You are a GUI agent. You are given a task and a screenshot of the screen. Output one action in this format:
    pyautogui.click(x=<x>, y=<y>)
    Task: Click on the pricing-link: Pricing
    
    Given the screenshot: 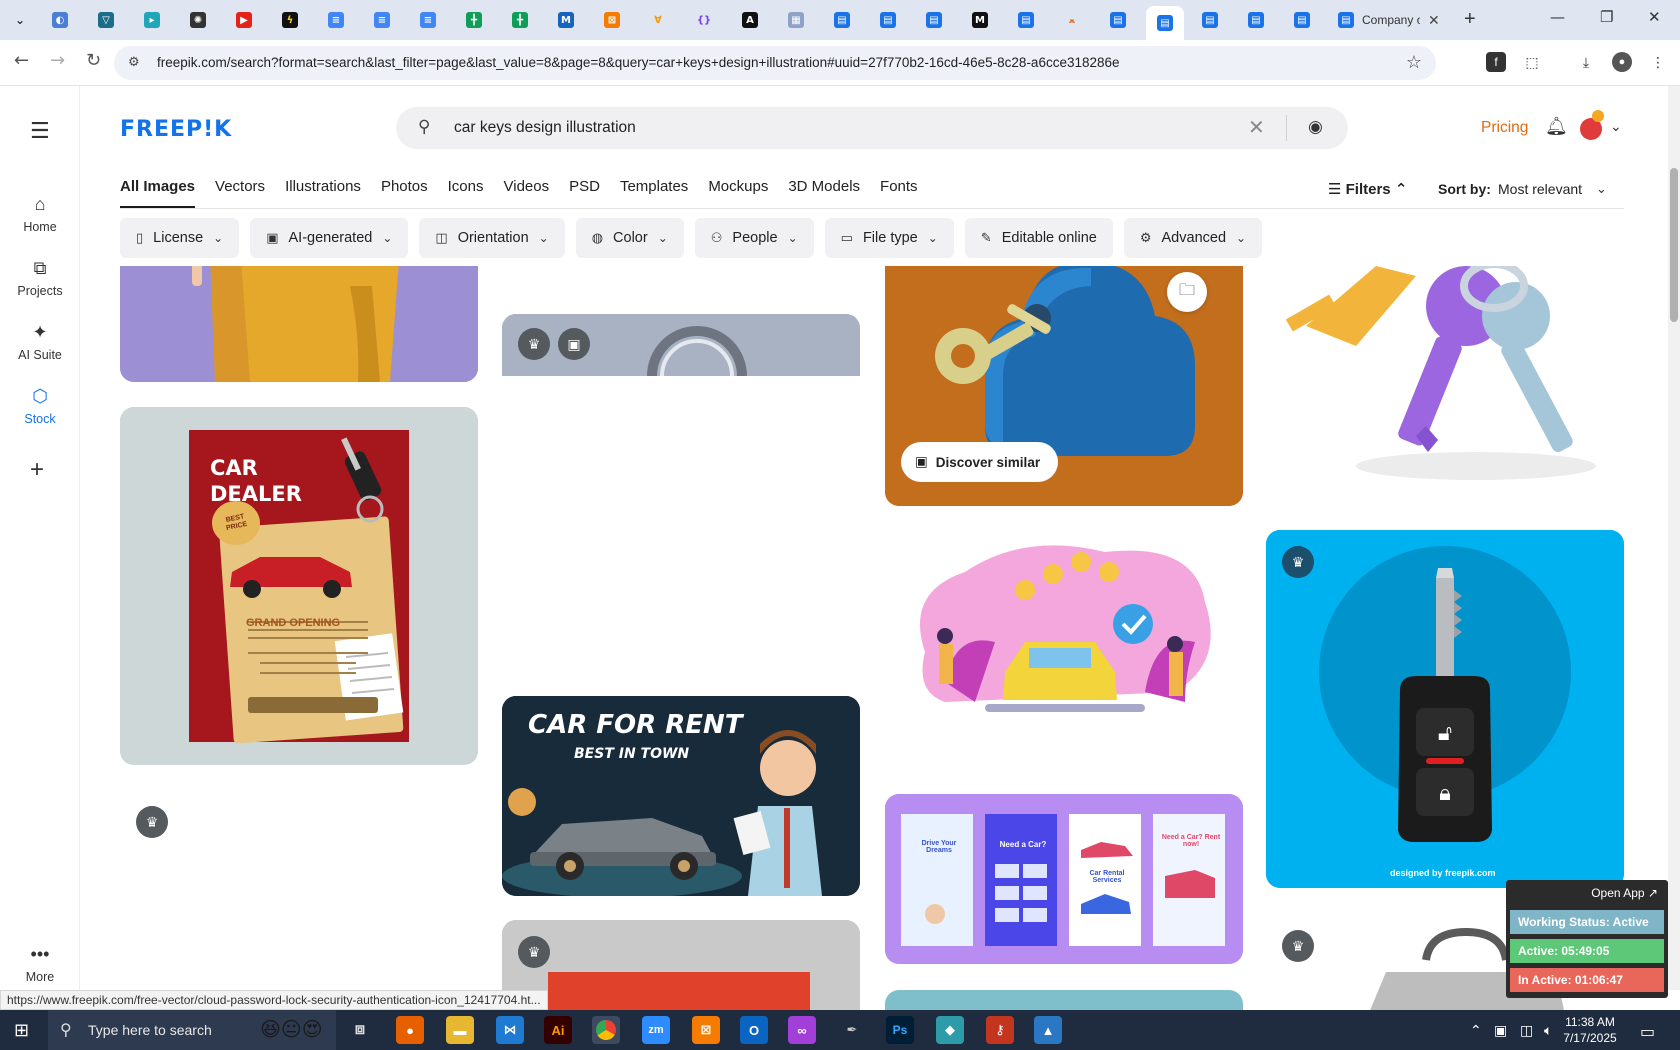 What is the action you would take?
    pyautogui.click(x=1504, y=128)
    